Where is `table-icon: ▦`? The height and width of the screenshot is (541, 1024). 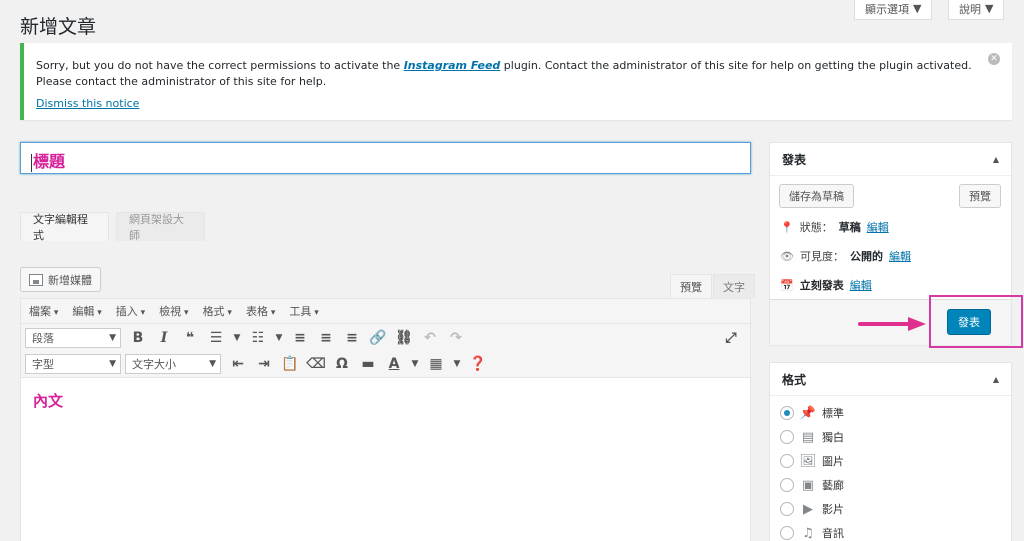 table-icon: ▦ is located at coordinates (436, 364).